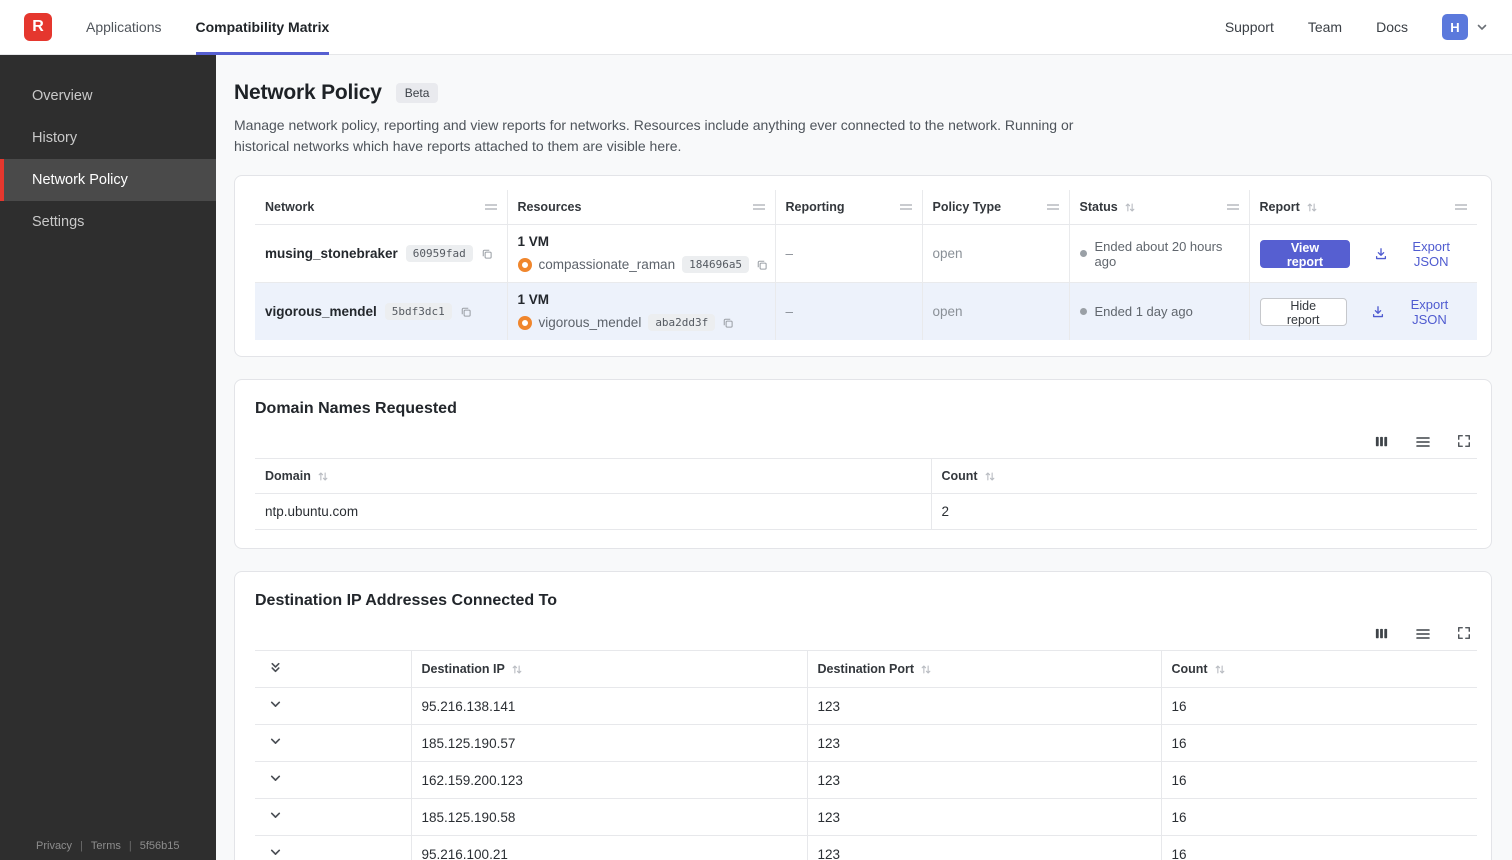 This screenshot has width=1512, height=860. I want to click on destination-ip-cell: 185.125.190.58, so click(608, 817).